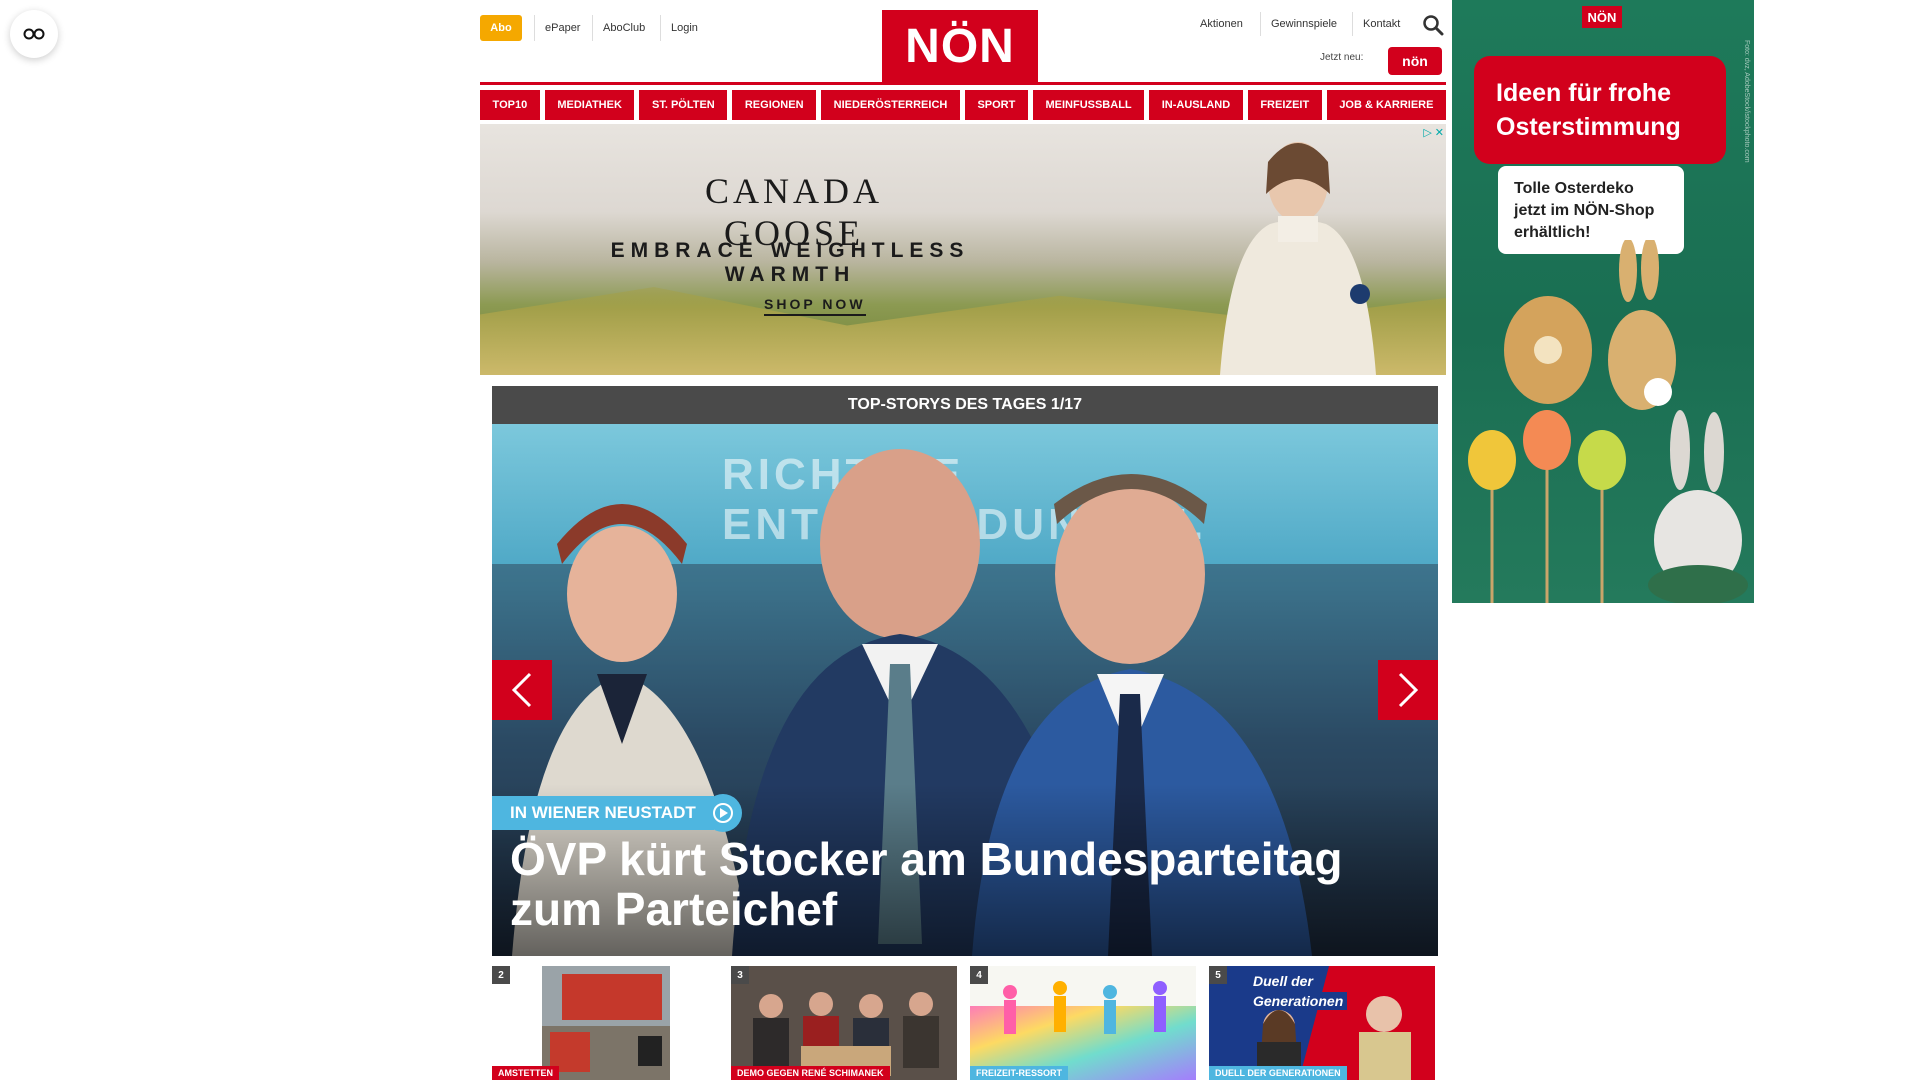 The width and height of the screenshot is (1920, 1080). What do you see at coordinates (1278, 1073) in the screenshot?
I see `story-tag: DUELL DER GENERATIONEN` at bounding box center [1278, 1073].